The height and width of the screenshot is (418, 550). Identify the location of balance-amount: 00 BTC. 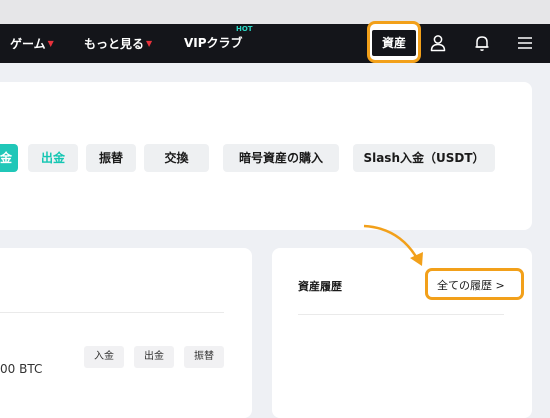
(21, 369).